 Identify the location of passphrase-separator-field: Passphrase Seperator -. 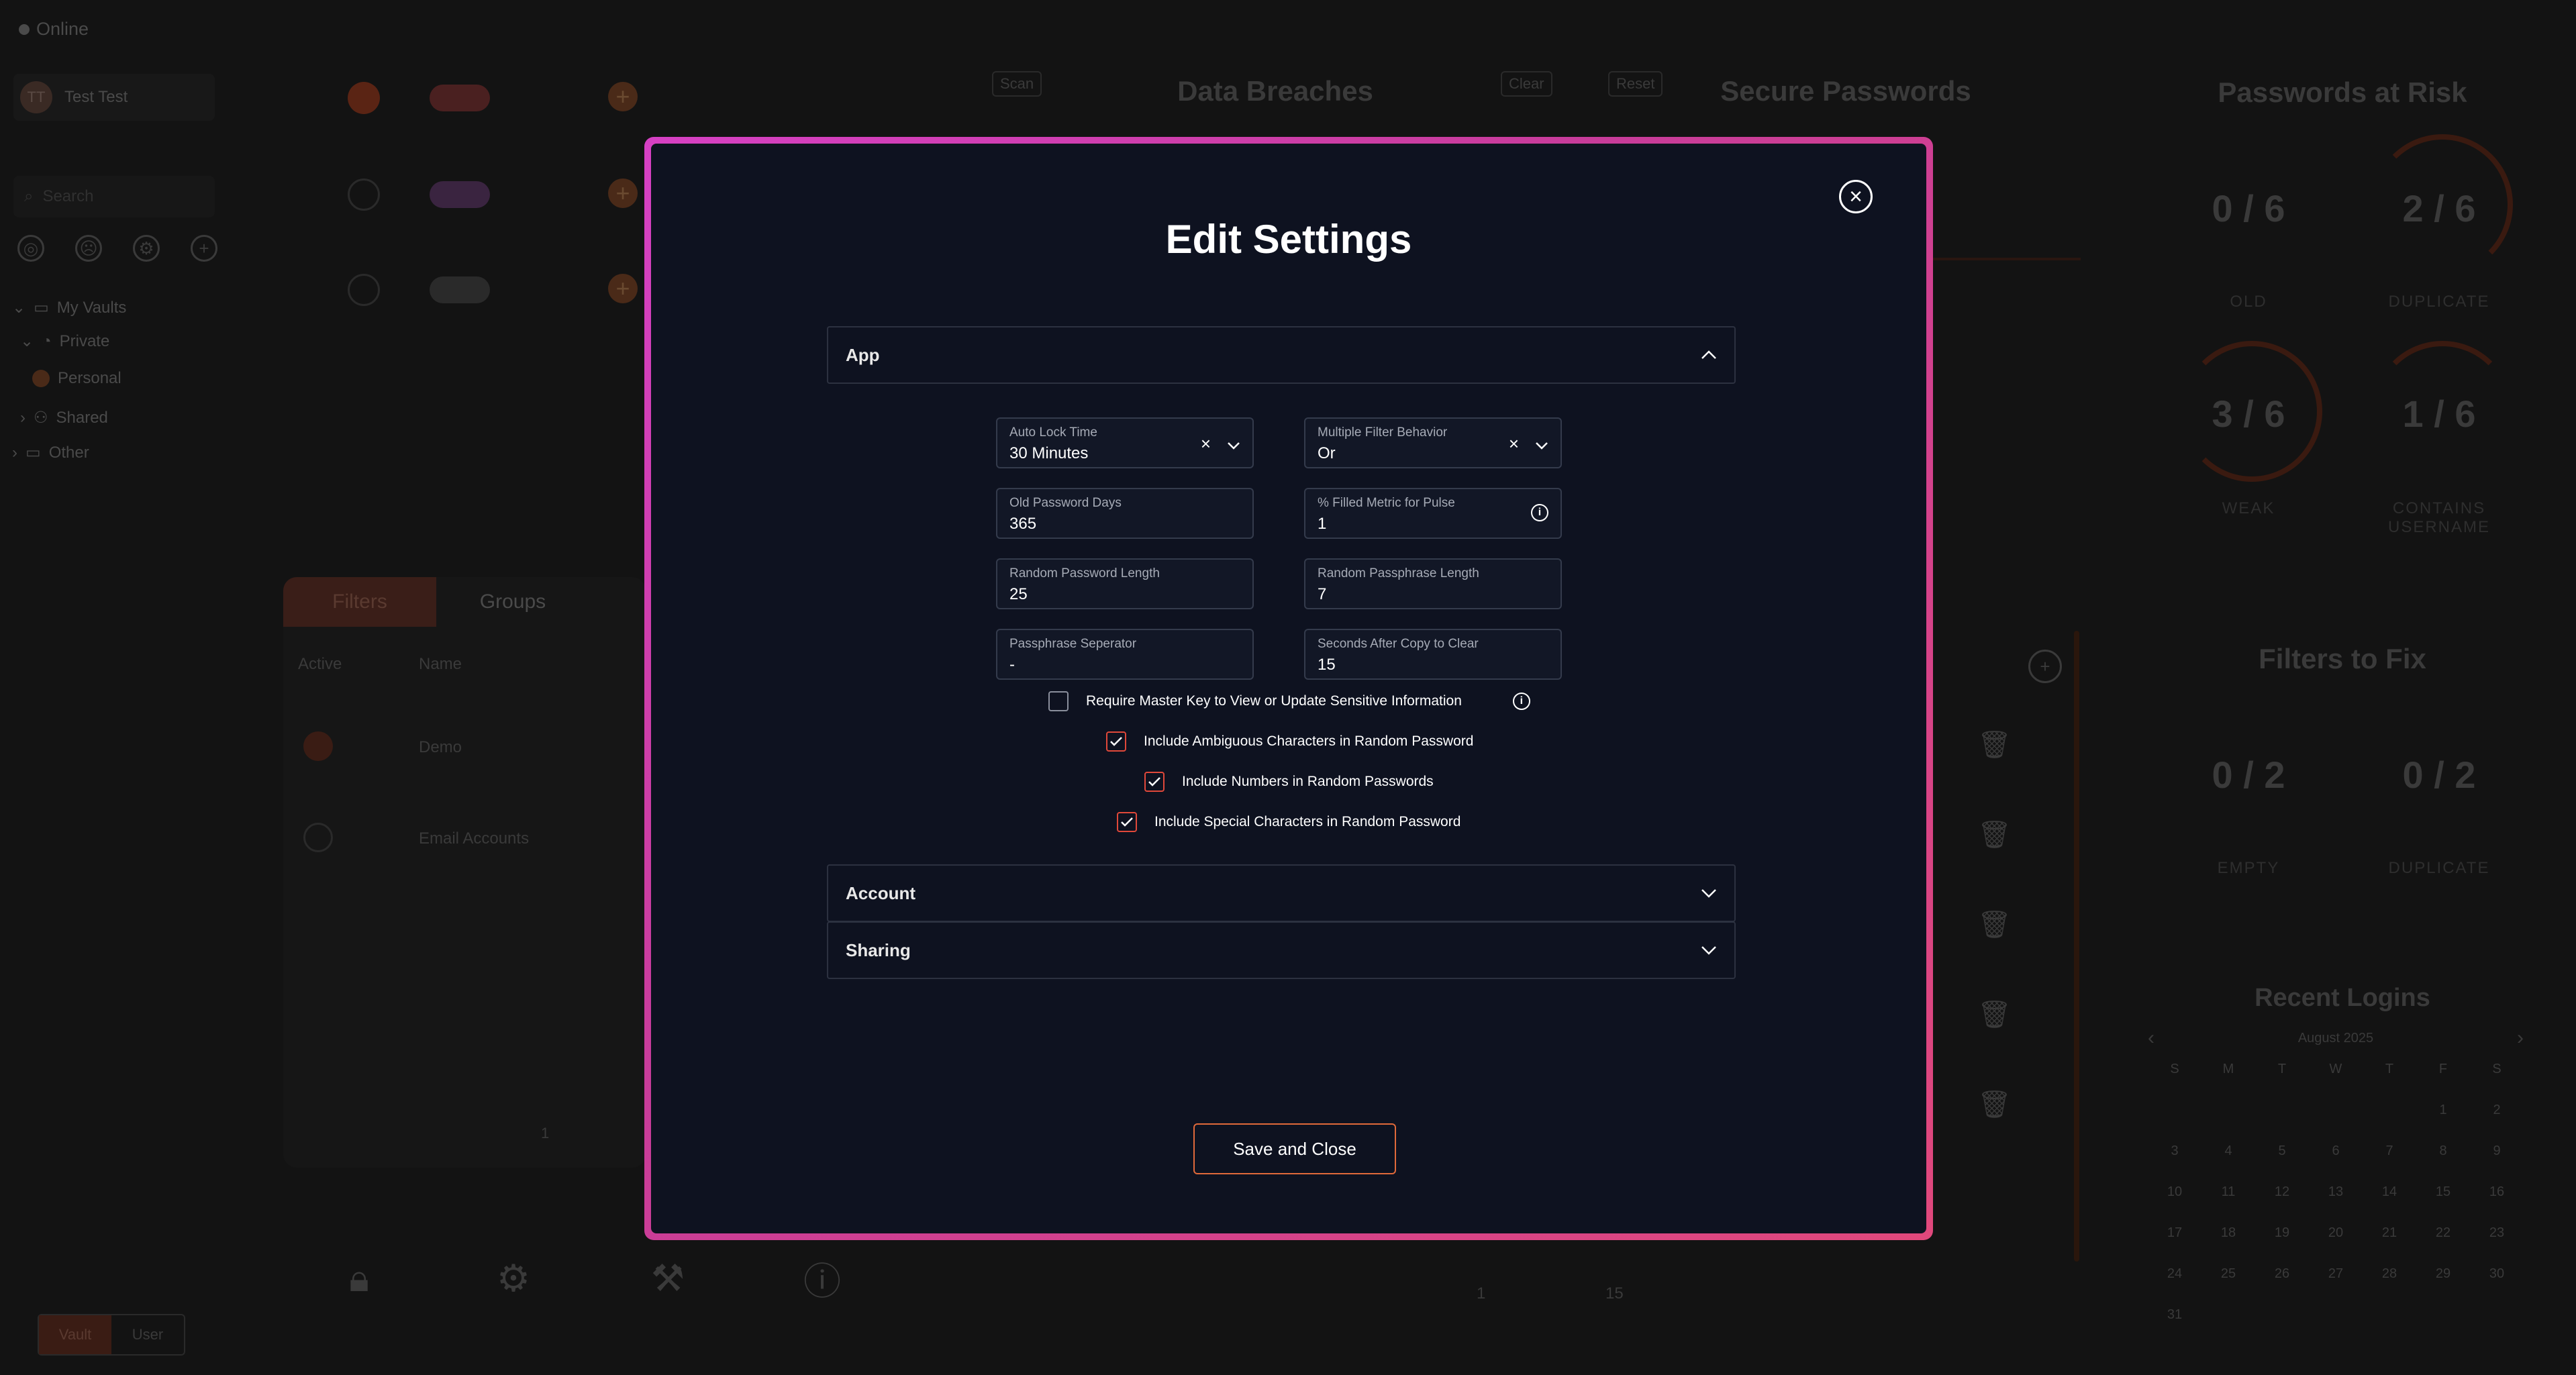
(1125, 655).